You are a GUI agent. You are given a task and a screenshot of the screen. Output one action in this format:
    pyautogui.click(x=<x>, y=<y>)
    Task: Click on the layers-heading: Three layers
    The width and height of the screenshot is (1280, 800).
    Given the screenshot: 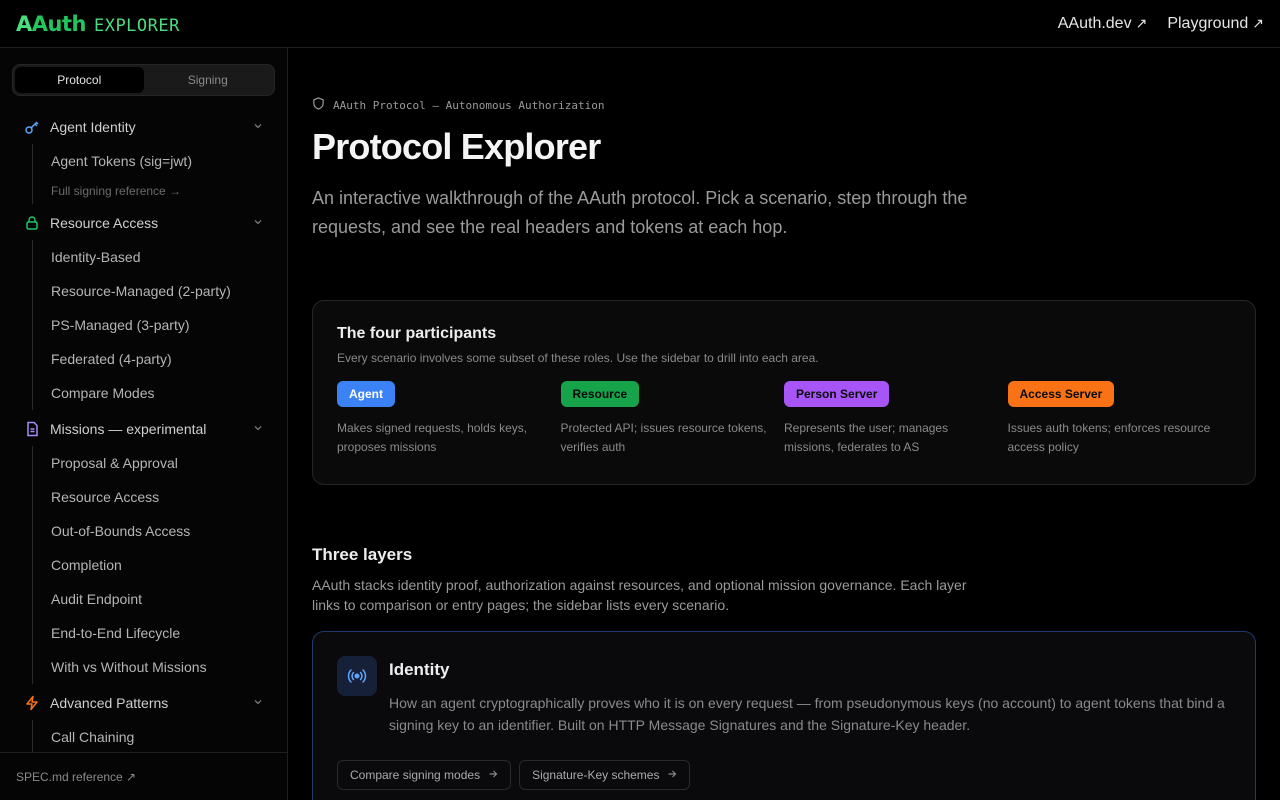 What is the action you would take?
    pyautogui.click(x=362, y=554)
    